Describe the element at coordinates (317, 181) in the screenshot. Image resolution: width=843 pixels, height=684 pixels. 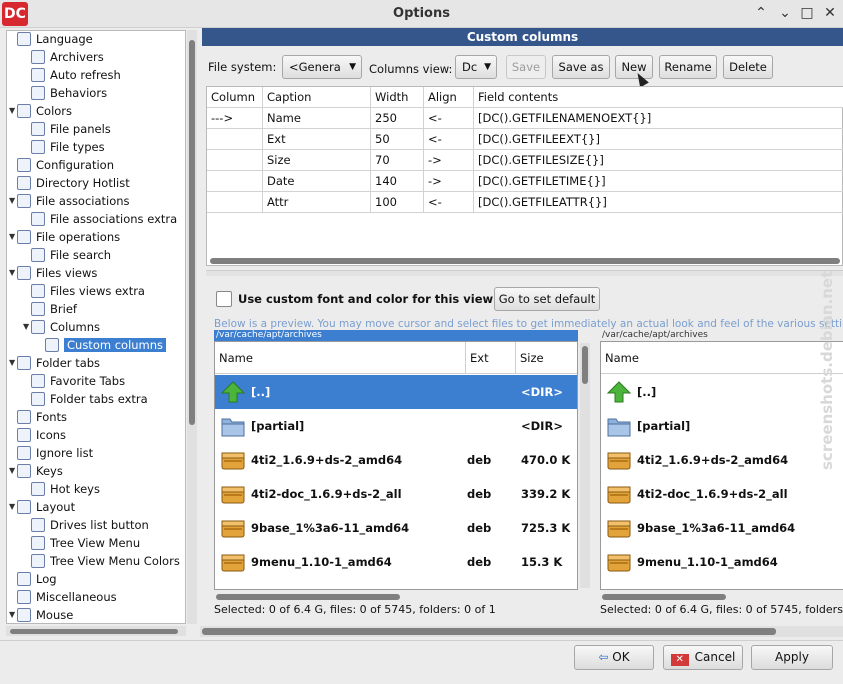
I see `grid-cell: Date` at that location.